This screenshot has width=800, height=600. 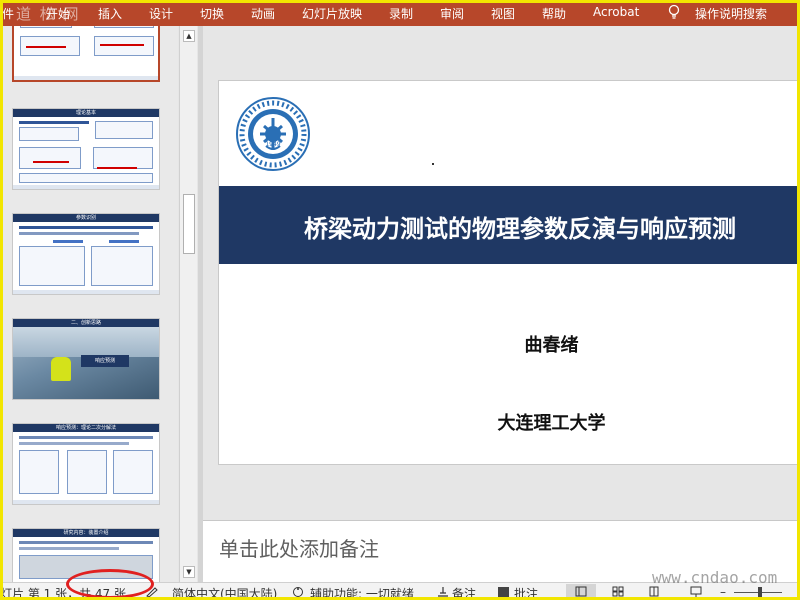 What do you see at coordinates (188, 304) in the screenshot?
I see `thumbnail-scrollbar: ▲ ▼` at bounding box center [188, 304].